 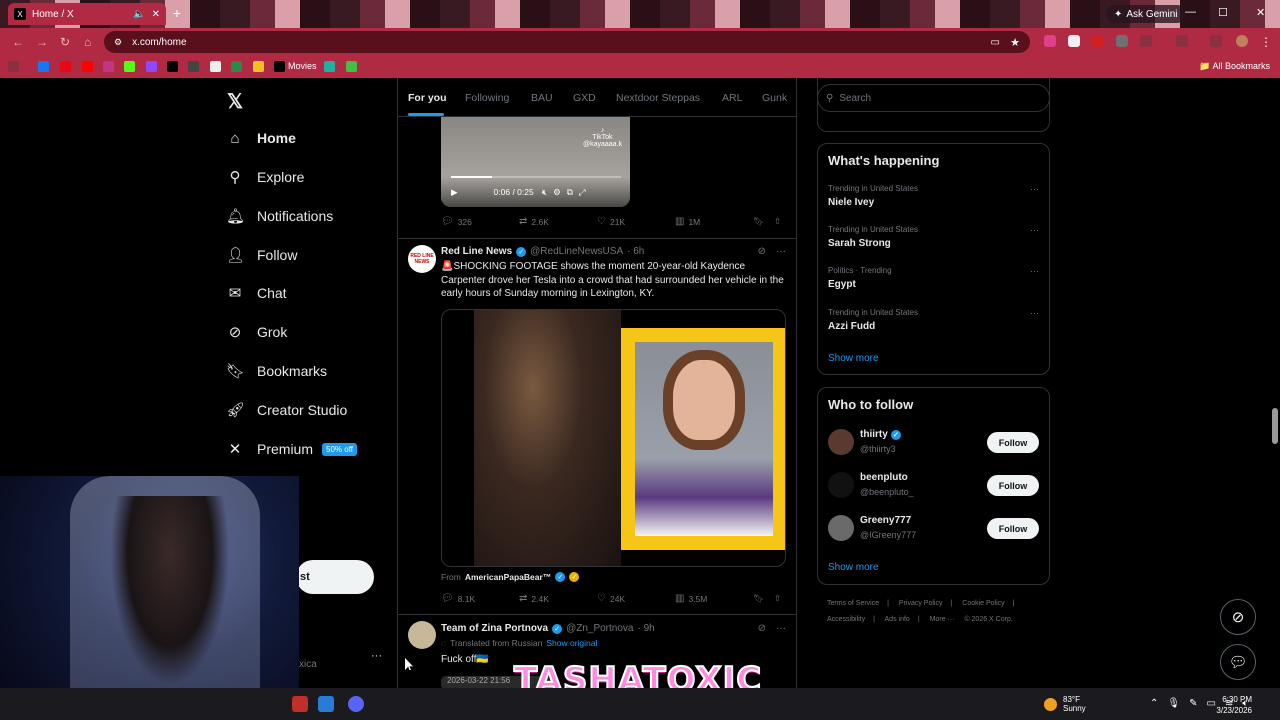 What do you see at coordinates (18, 42) in the screenshot?
I see `back-icon: ←` at bounding box center [18, 42].